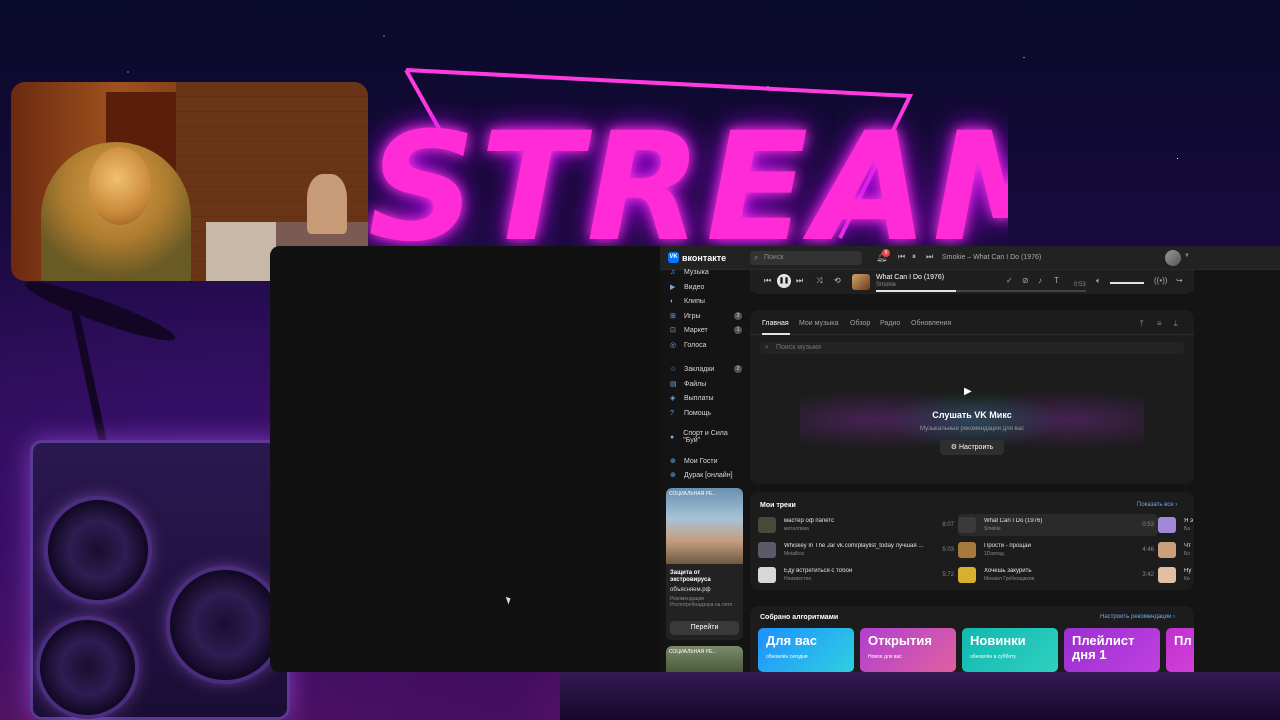 The image size is (1280, 720). What do you see at coordinates (701, 475) in the screenshot?
I see `sidebar-item: ⊕ Дурак [онлайн]` at bounding box center [701, 475].